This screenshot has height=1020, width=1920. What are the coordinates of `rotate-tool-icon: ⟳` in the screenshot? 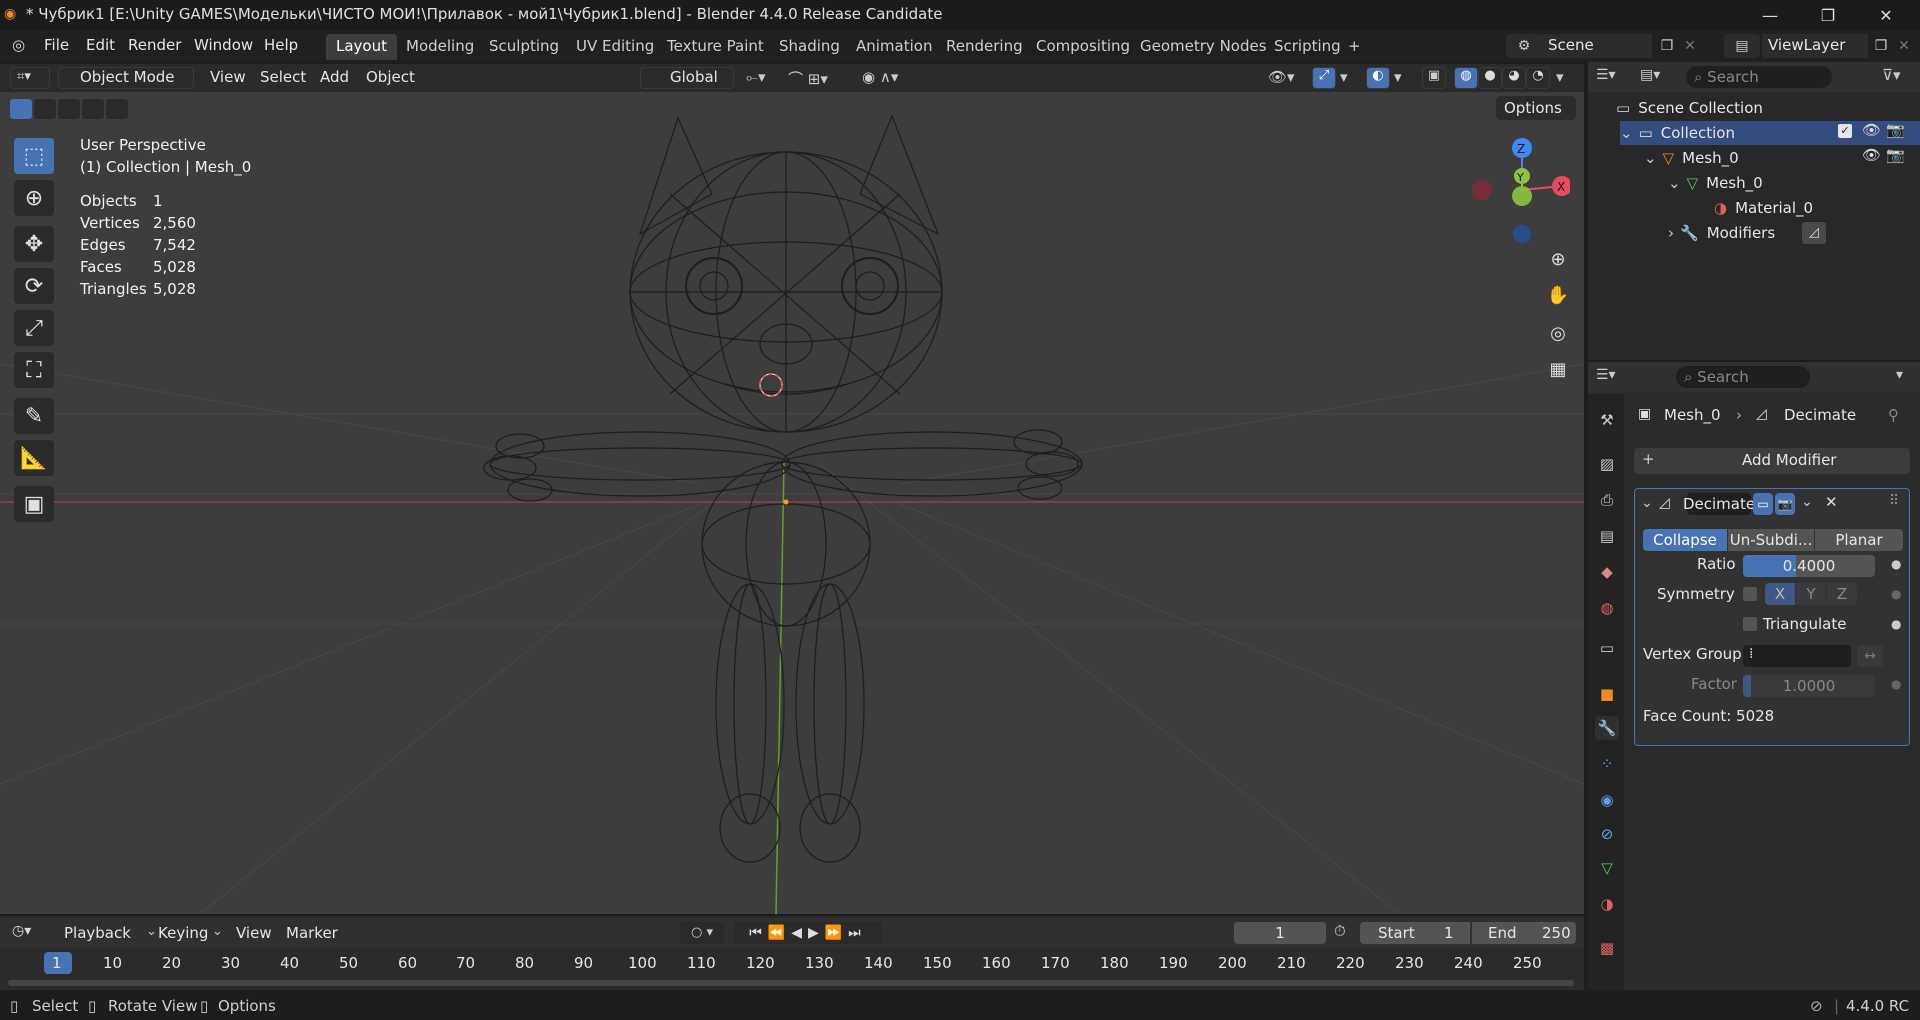 It's located at (34, 286).